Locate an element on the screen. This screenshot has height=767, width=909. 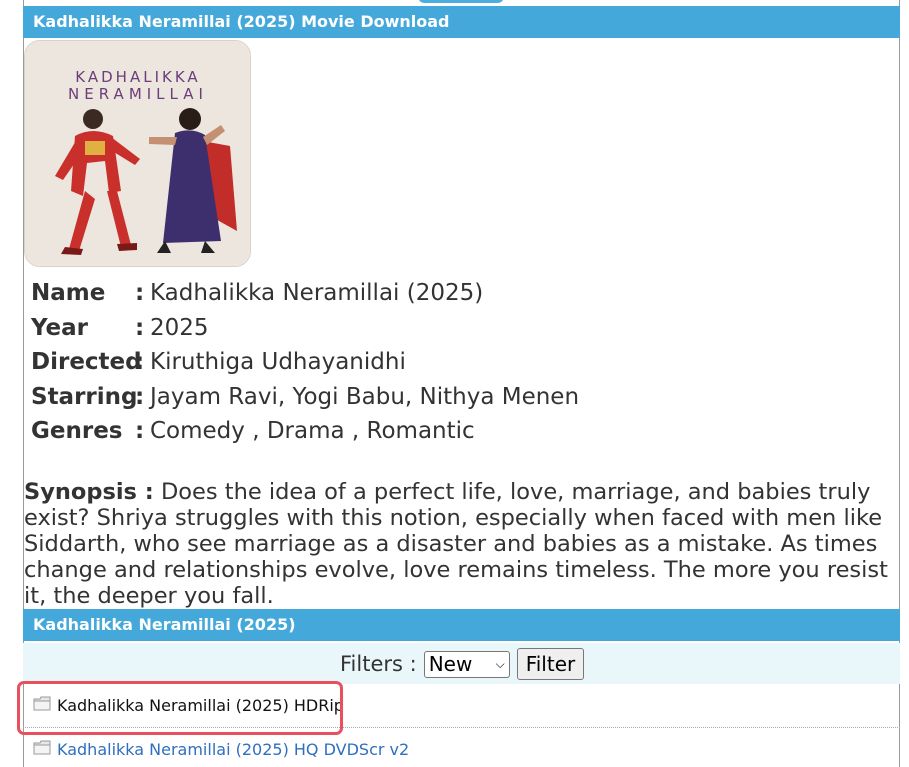
movie-poster: KADHALIKKA NERAMILLAI is located at coordinates (137, 153).